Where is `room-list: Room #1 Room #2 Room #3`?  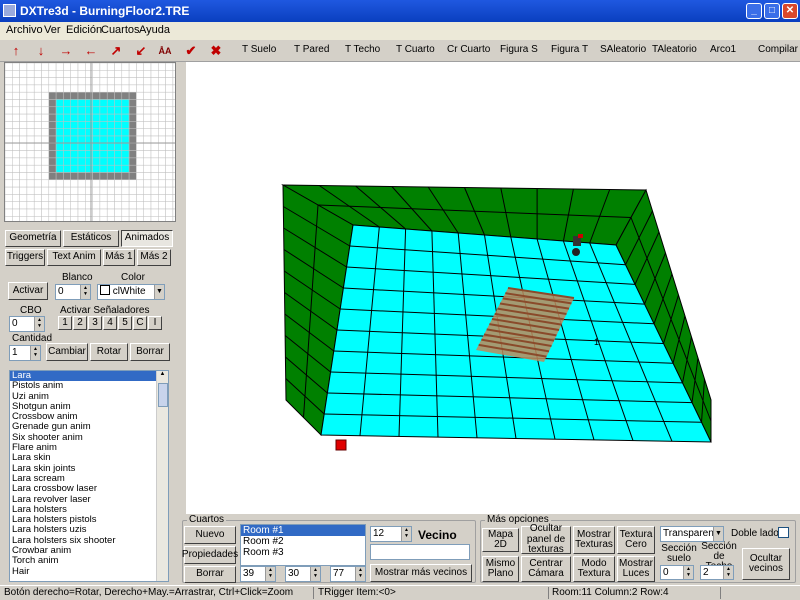
room-list: Room #1 Room #2 Room #3 is located at coordinates (303, 545).